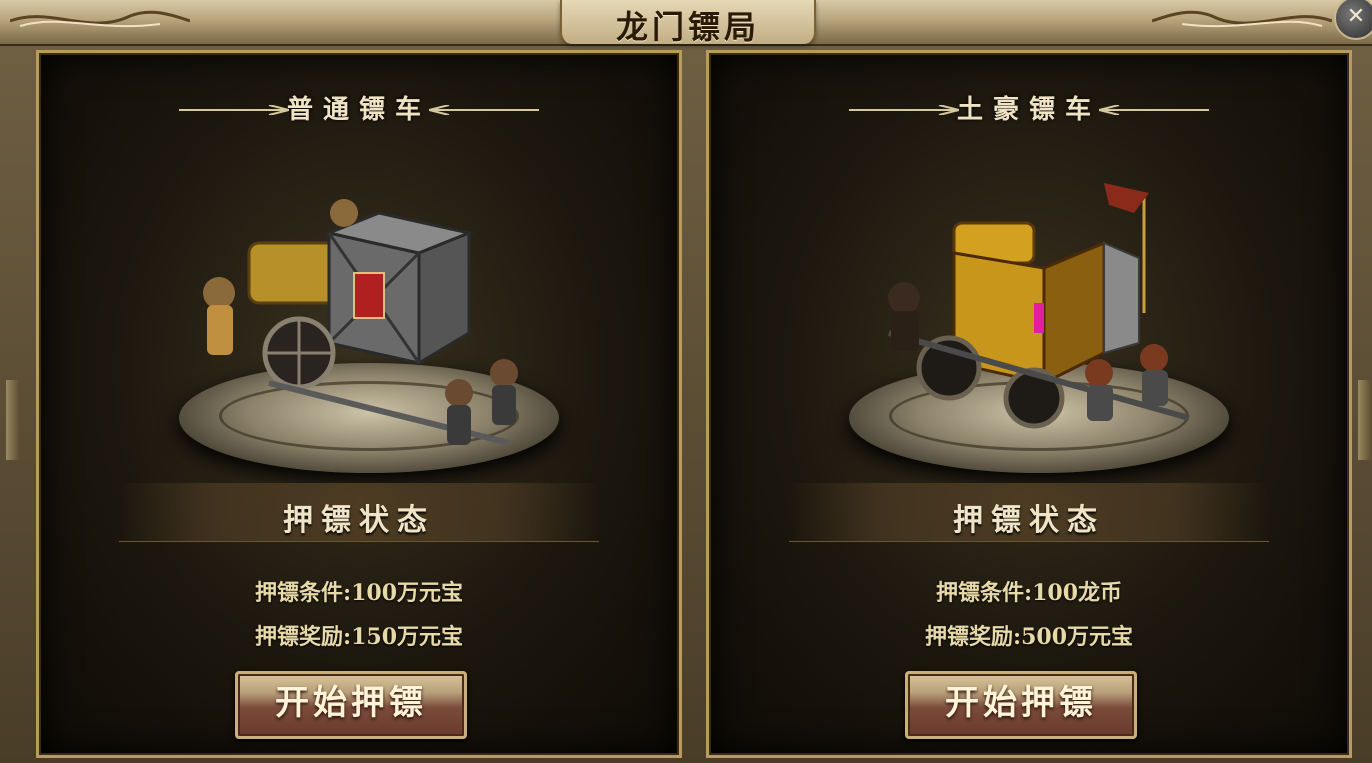 The height and width of the screenshot is (763, 1372). I want to click on cart-title-row: 普通镖车, so click(359, 109).